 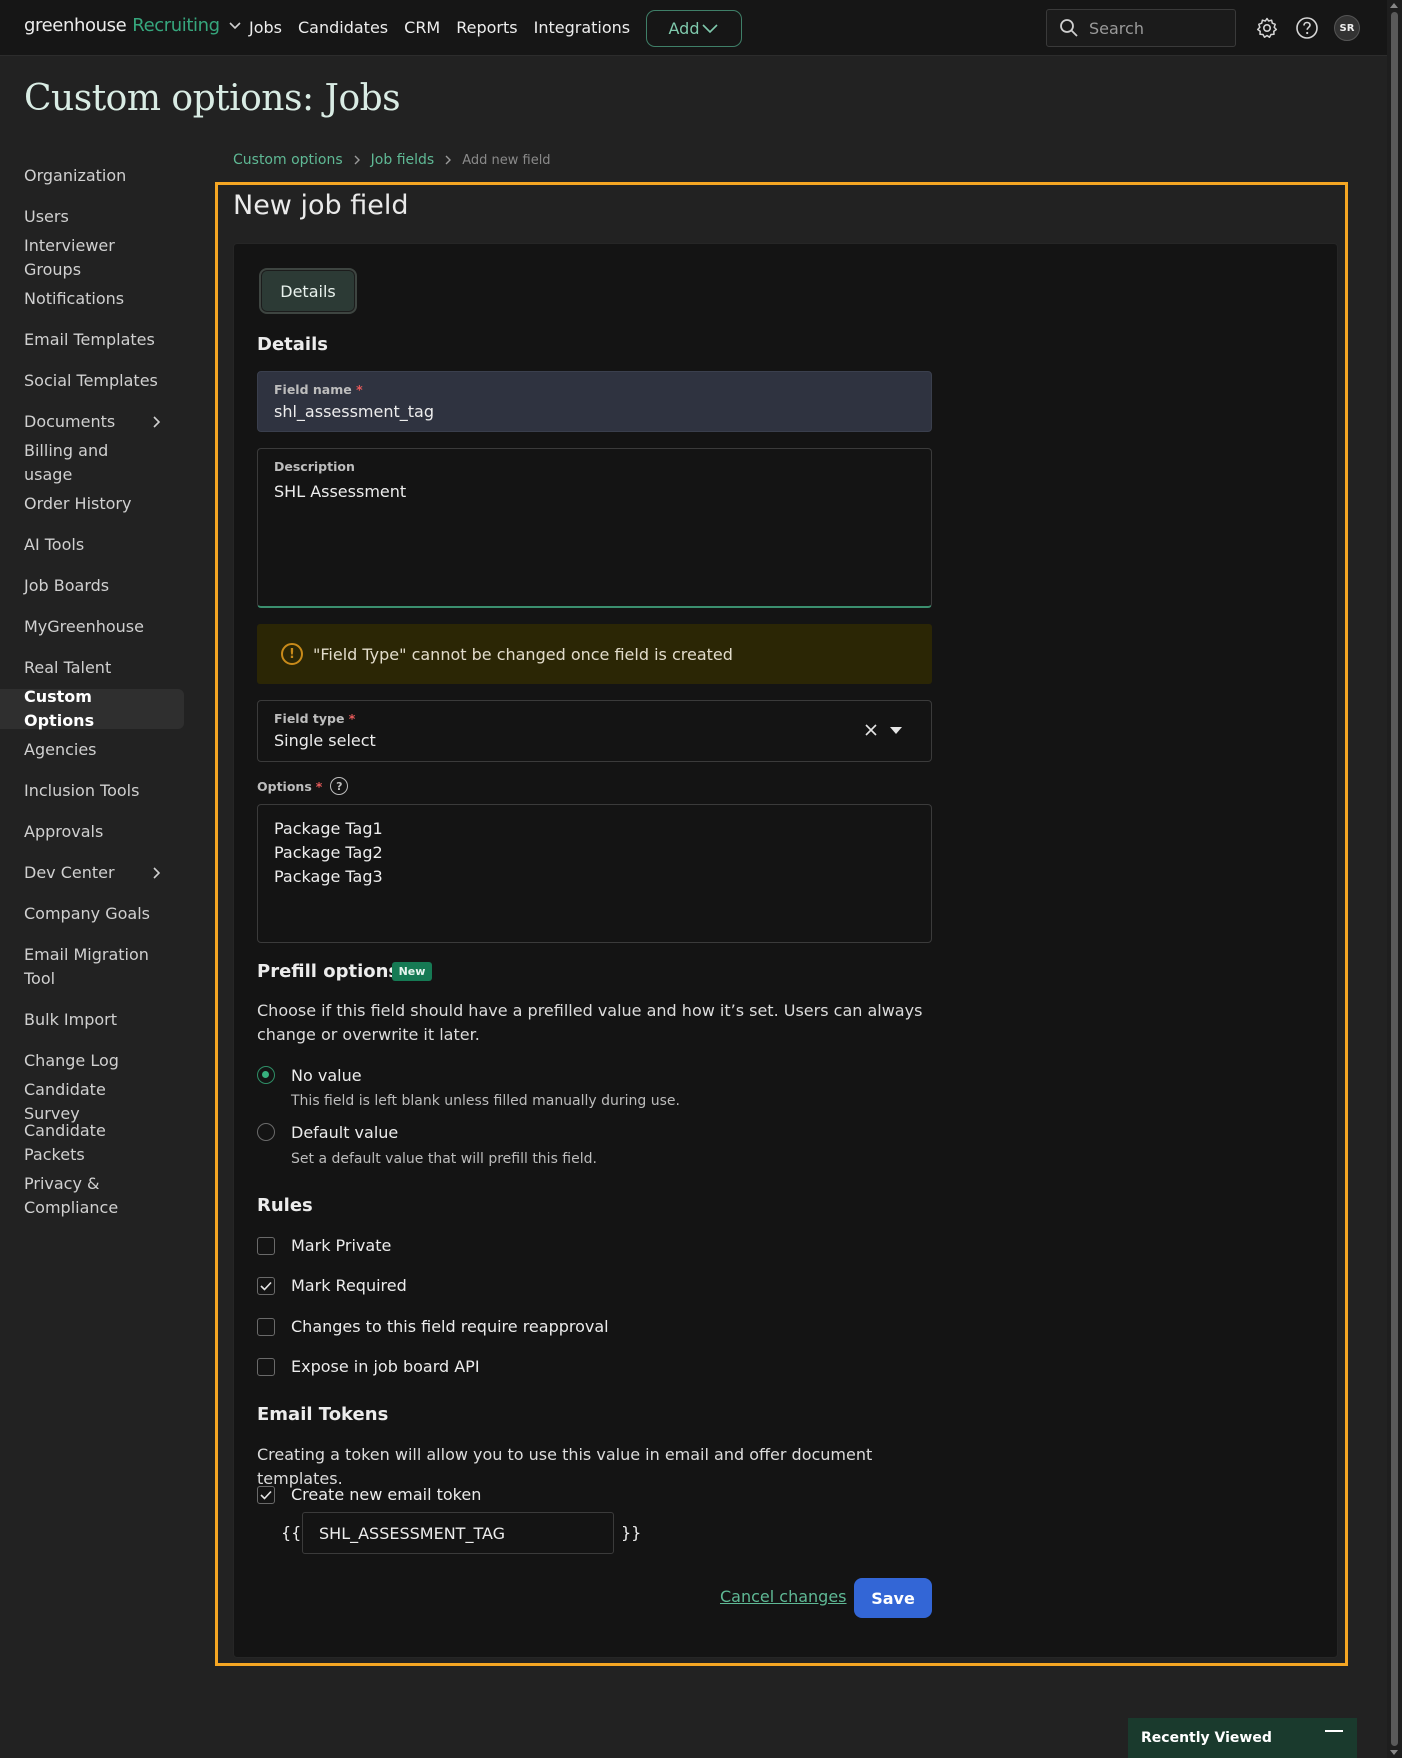 What do you see at coordinates (325, 740) in the screenshot?
I see `field-type-value: Single select` at bounding box center [325, 740].